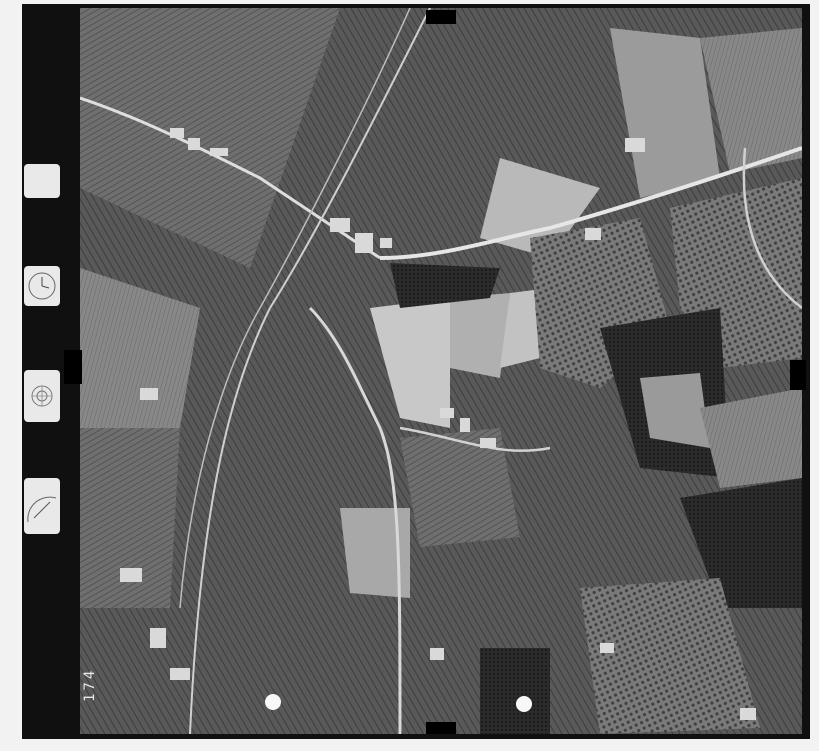 Image resolution: width=819 pixels, height=751 pixels. I want to click on level-bubble-gauge, so click(42, 181).